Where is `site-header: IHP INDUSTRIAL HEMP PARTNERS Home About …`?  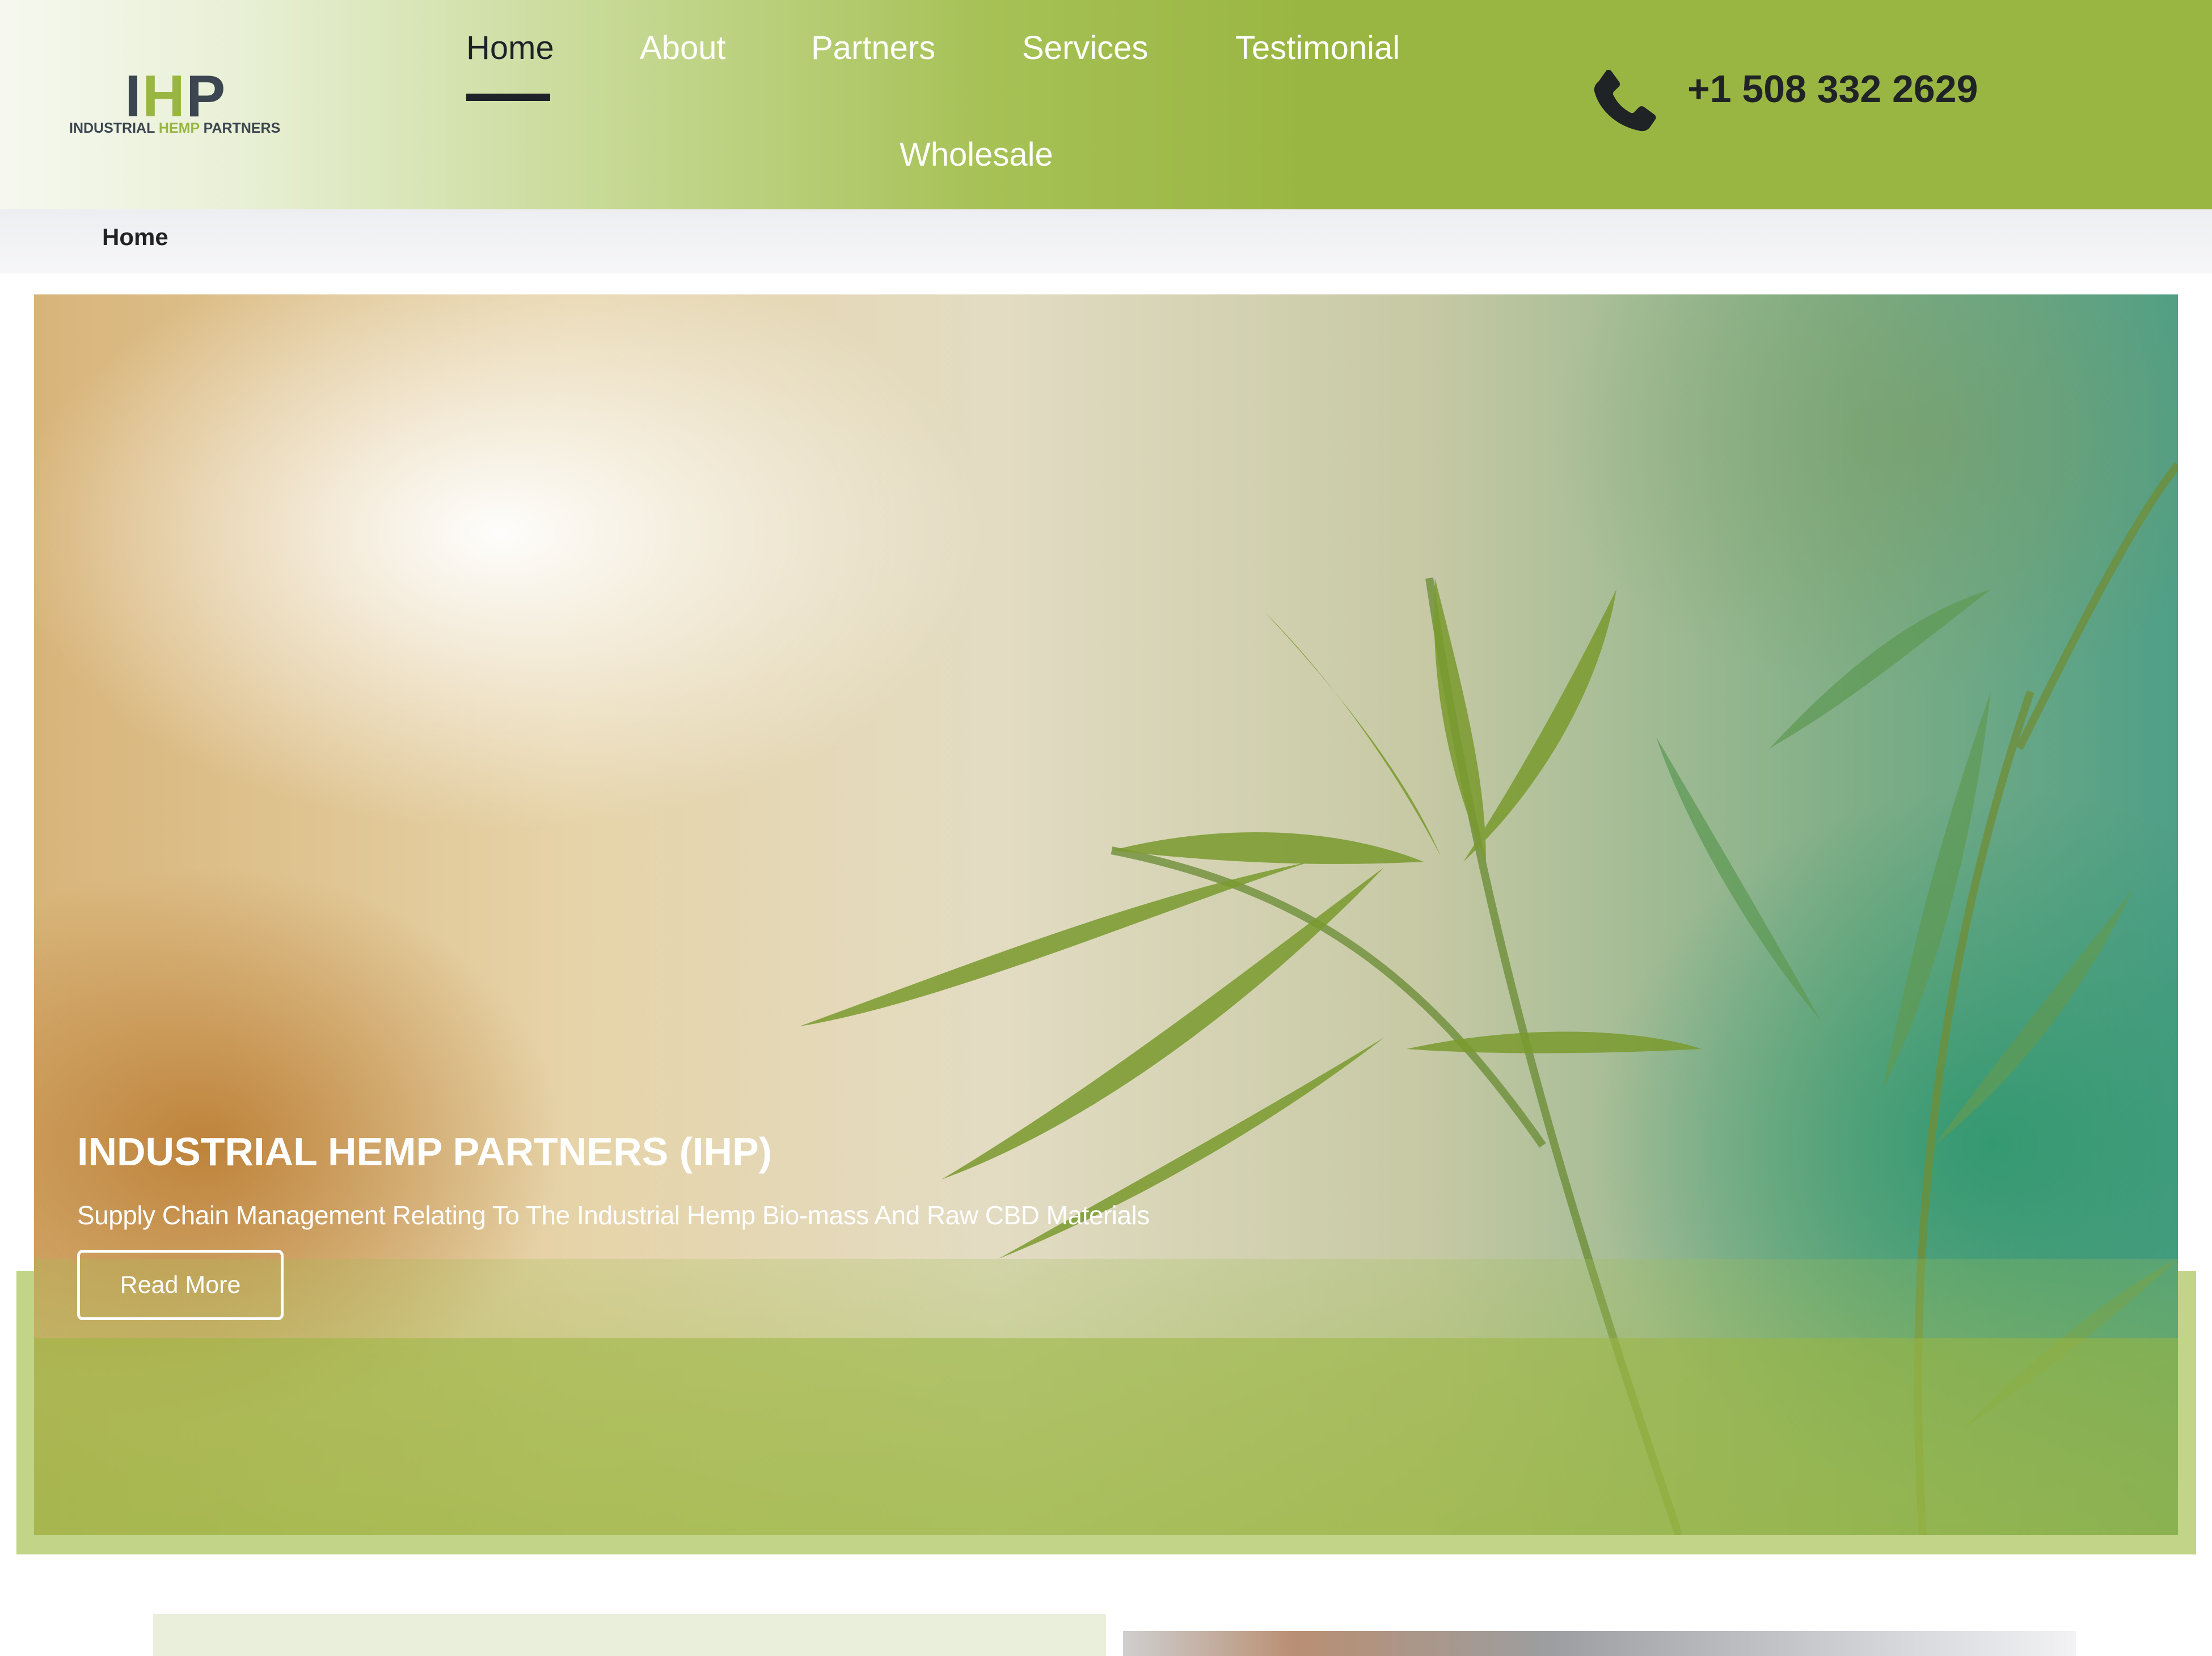
site-header: IHP INDUSTRIAL HEMP PARTNERS Home About … is located at coordinates (1106, 104).